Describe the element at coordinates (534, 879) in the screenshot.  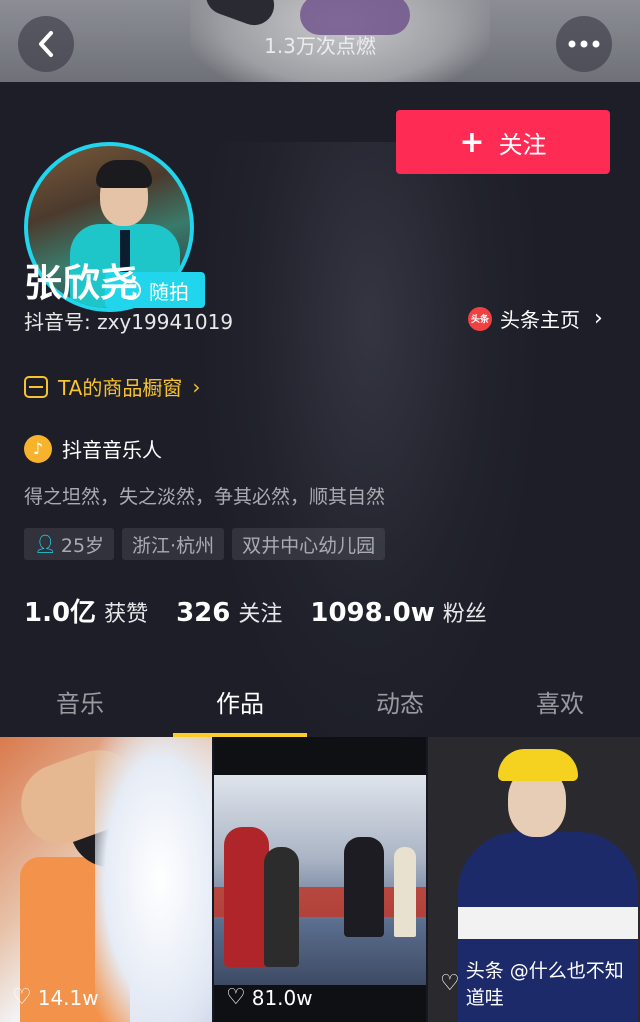
I see `video-thumbnail: ♡ 头条 @什么也不知道哇` at that location.